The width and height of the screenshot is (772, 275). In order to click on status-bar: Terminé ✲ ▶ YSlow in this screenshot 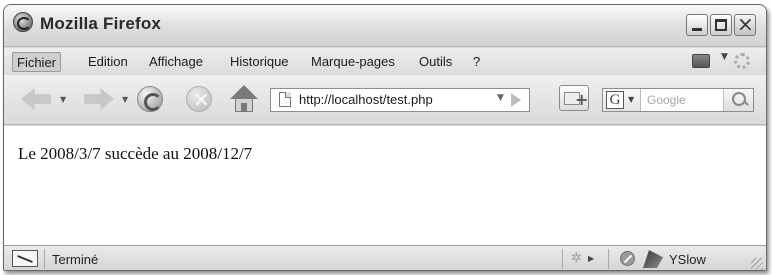, I will do `click(385, 257)`.